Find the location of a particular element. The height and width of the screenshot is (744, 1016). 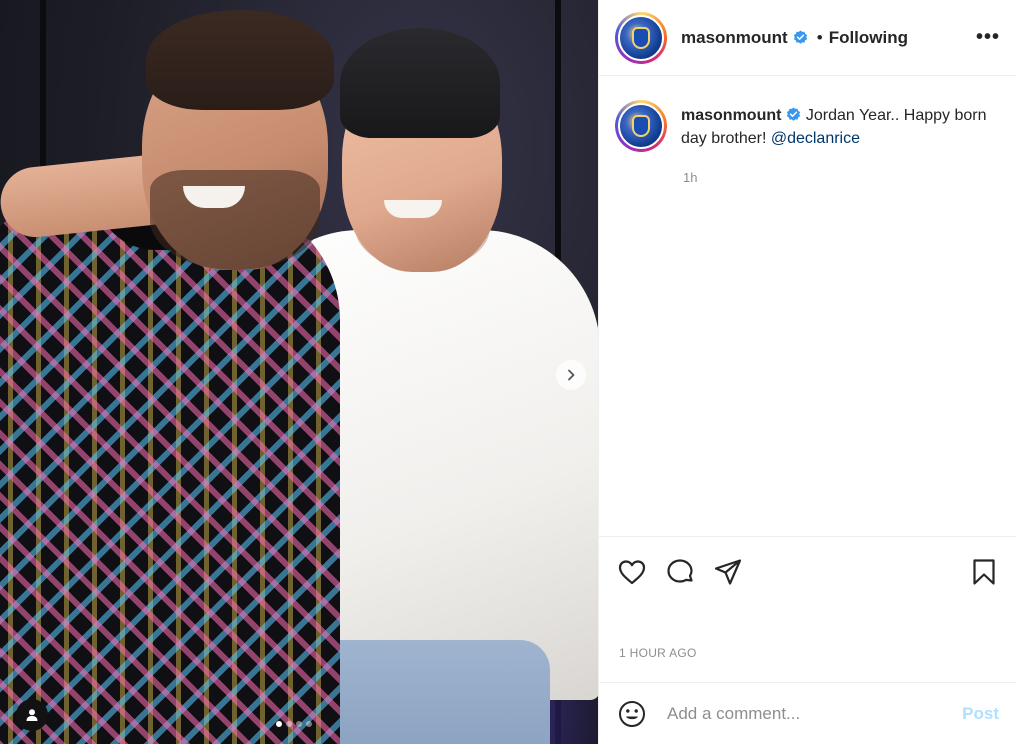

carousel-indicator is located at coordinates (294, 724).